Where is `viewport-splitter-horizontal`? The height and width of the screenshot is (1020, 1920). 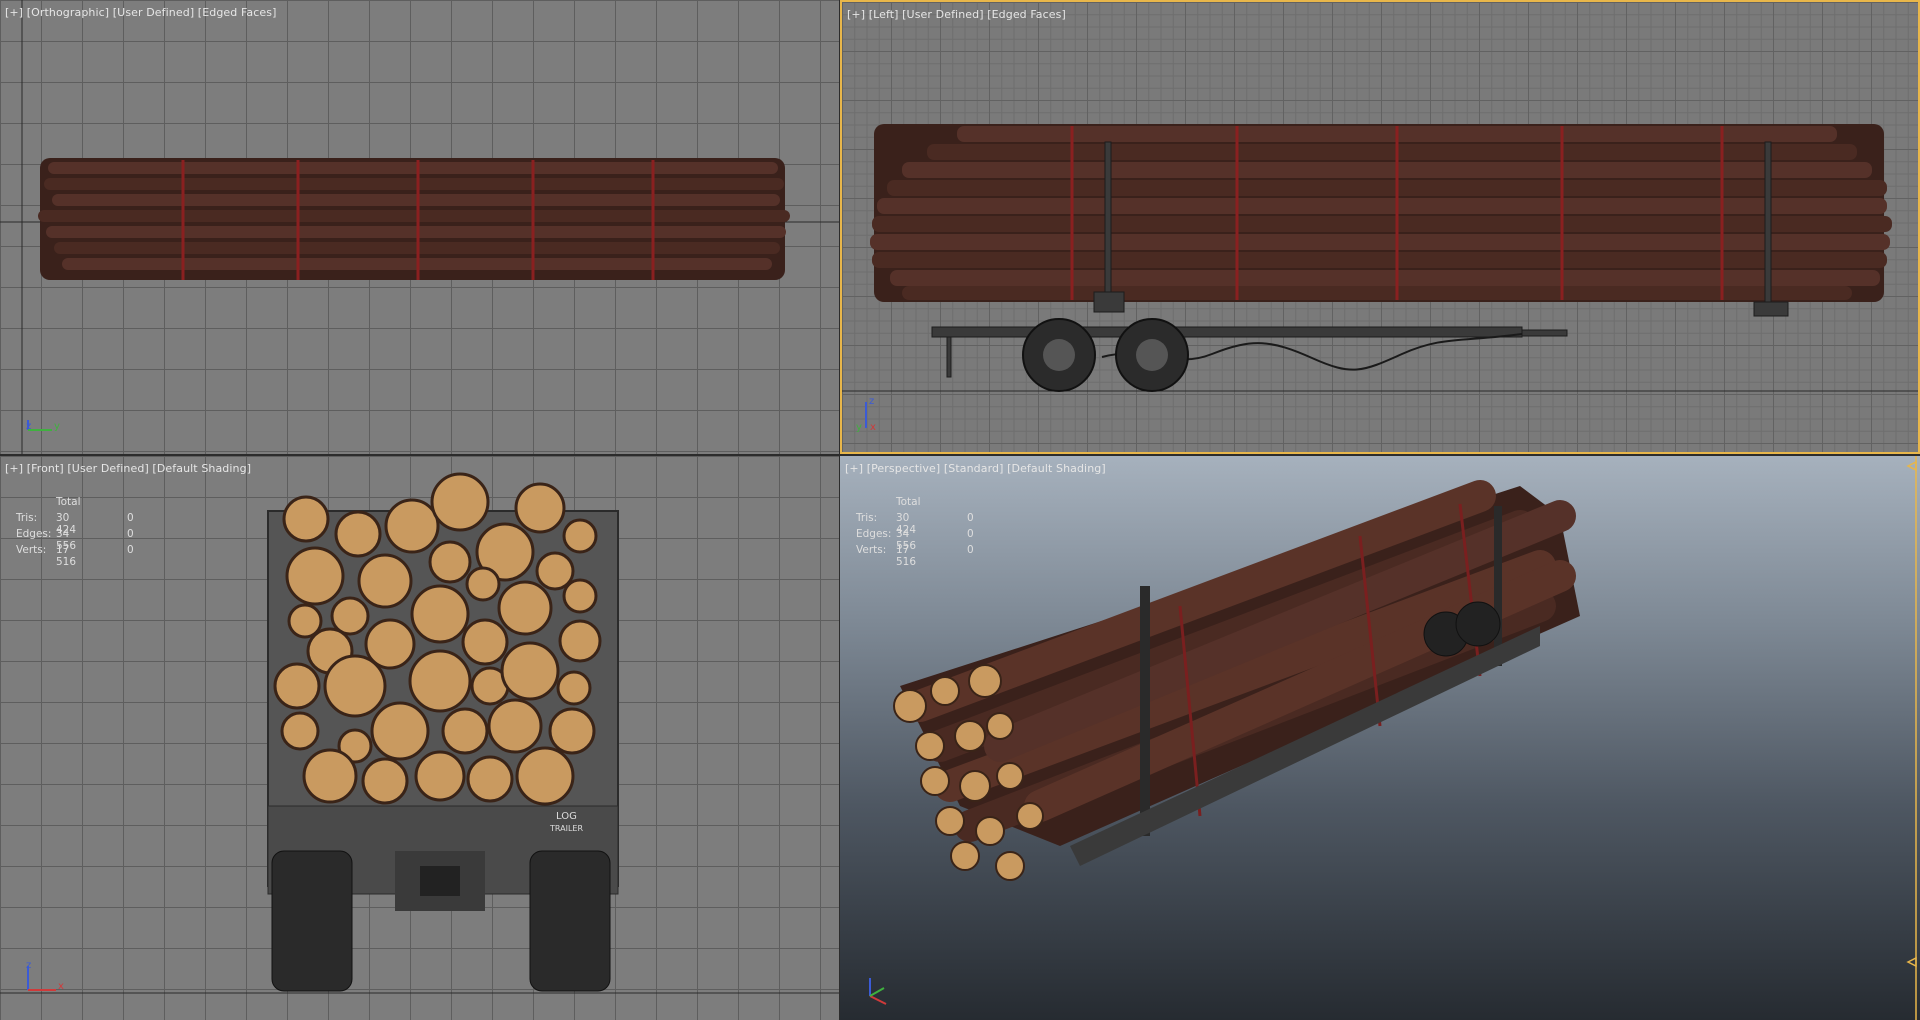
viewport-splitter-horizontal is located at coordinates (960, 455).